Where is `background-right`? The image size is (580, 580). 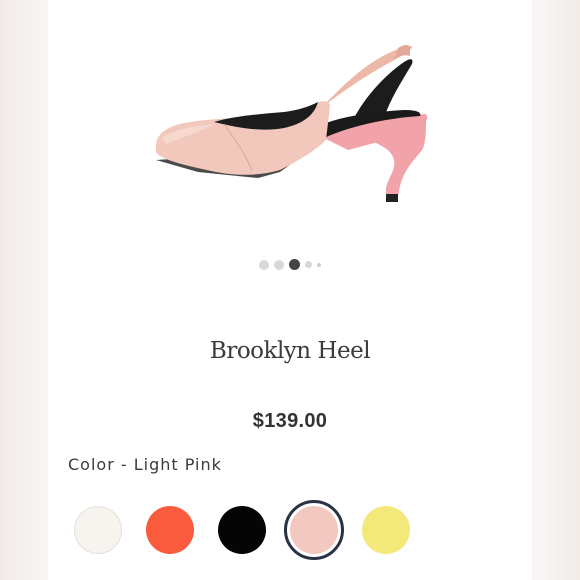 background-right is located at coordinates (556, 290).